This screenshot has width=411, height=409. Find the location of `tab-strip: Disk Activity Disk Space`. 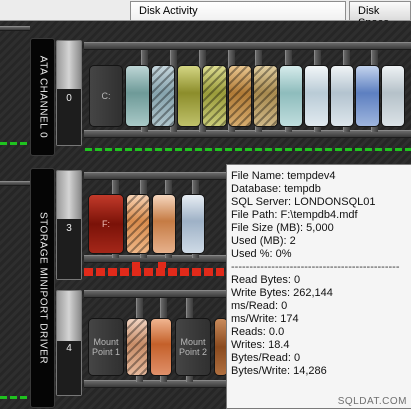

tab-strip: Disk Activity Disk Space is located at coordinates (205, 14).